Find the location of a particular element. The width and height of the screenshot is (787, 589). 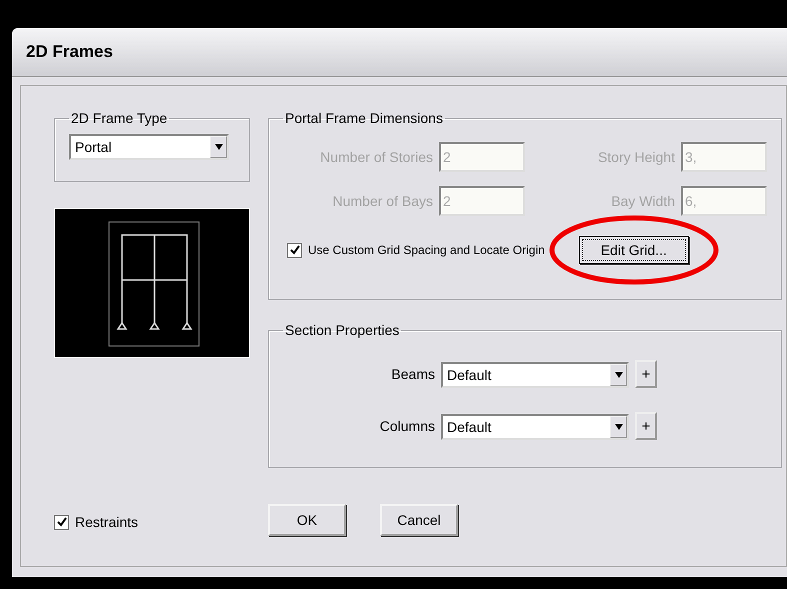

field-label: Number of Stories is located at coordinates (376, 157).